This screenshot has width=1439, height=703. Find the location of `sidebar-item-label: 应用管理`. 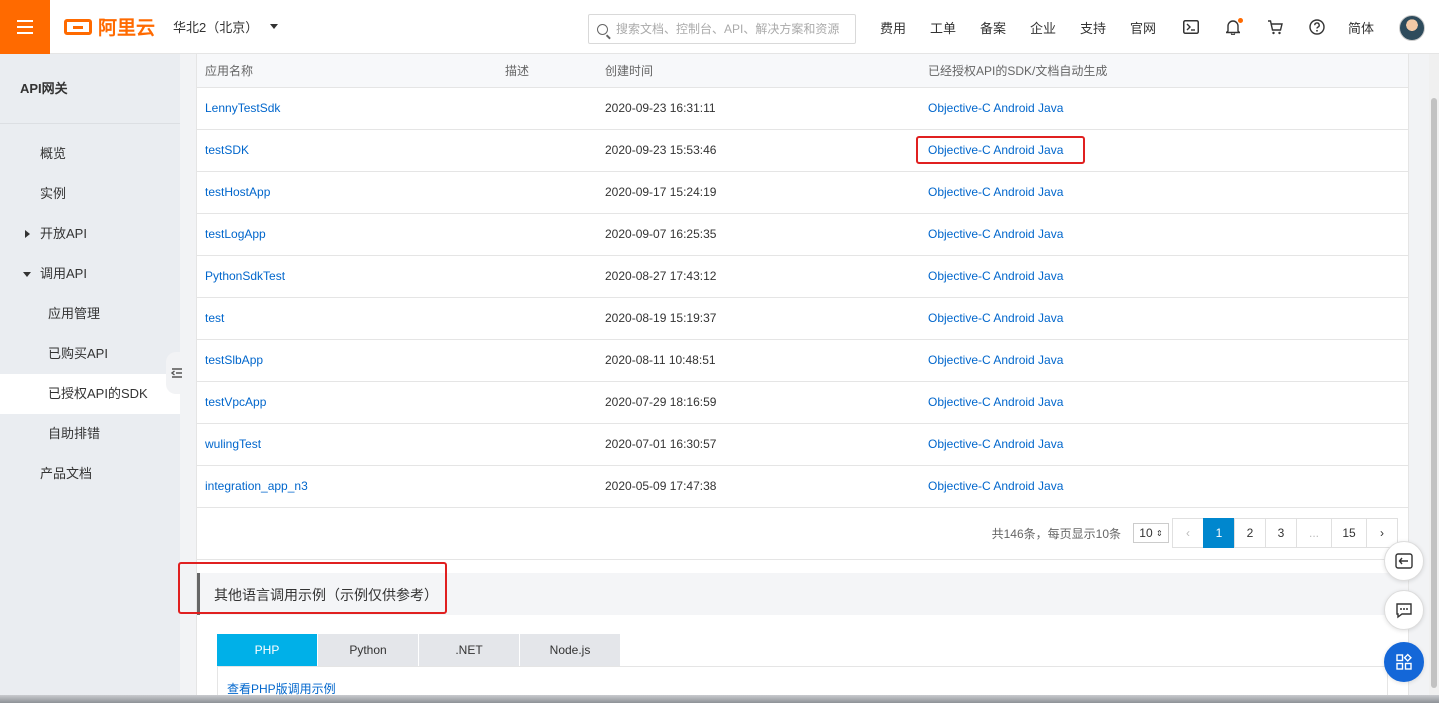

sidebar-item-label: 应用管理 is located at coordinates (74, 313).